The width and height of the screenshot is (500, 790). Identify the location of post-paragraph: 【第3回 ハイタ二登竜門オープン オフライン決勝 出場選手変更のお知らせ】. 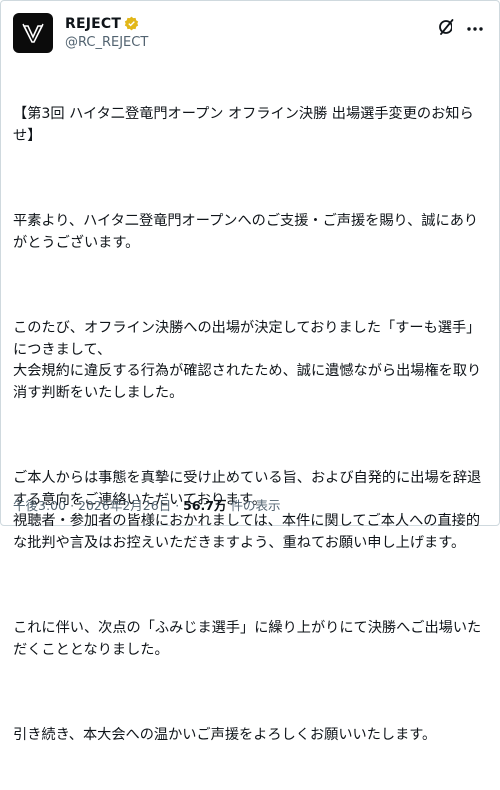
(243, 125).